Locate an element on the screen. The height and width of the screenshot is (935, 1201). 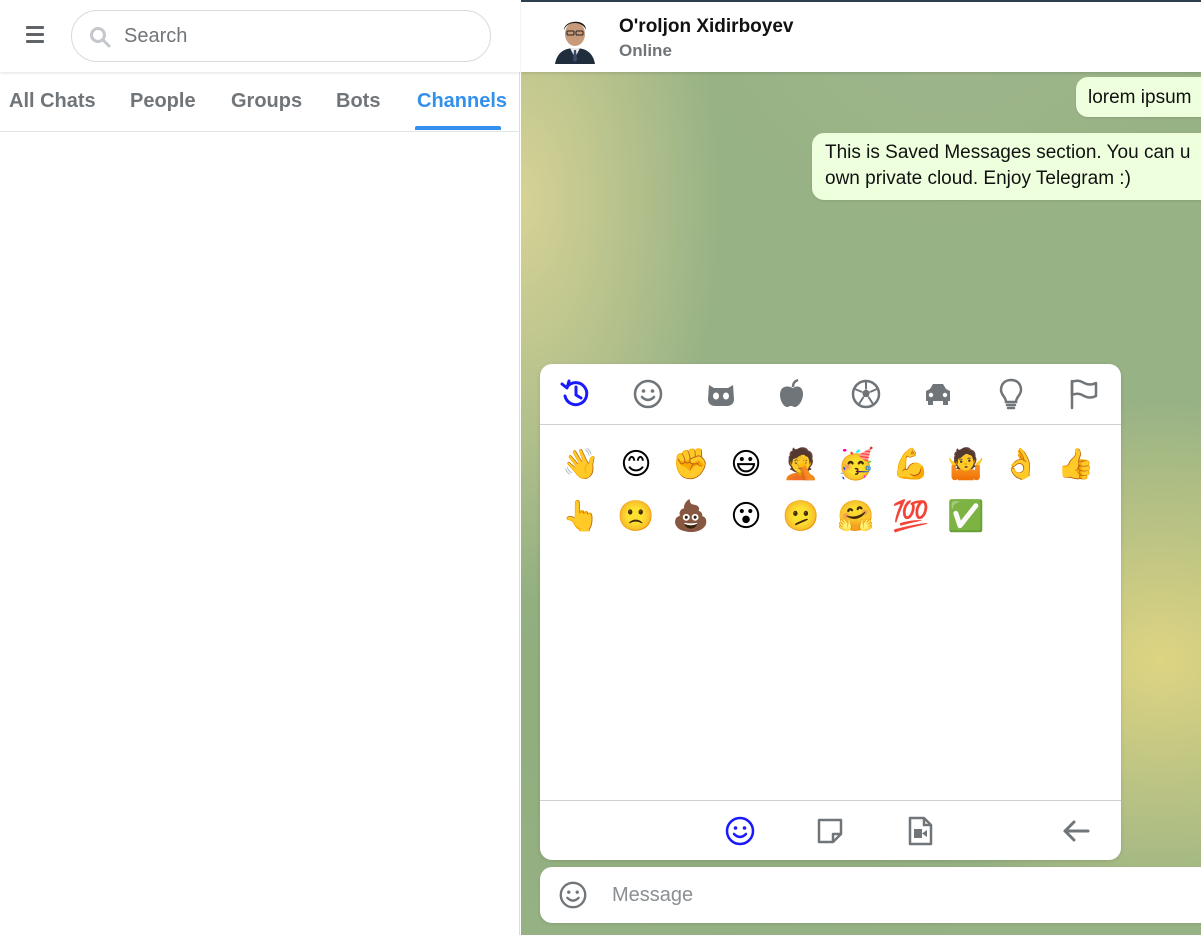
search-box is located at coordinates (281, 36).